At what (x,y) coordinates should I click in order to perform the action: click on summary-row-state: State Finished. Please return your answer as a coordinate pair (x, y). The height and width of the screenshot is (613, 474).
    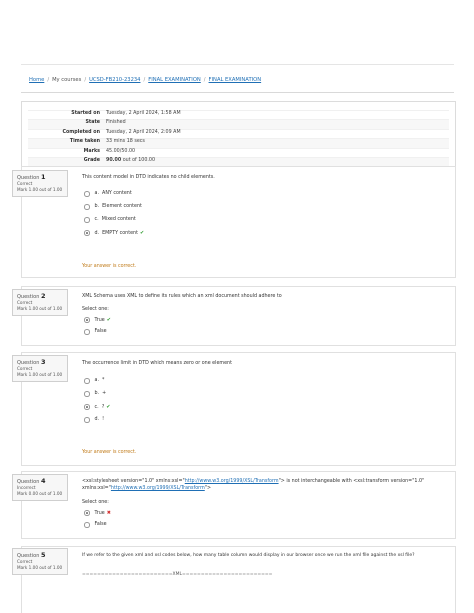
    Looking at the image, I should click on (238, 124).